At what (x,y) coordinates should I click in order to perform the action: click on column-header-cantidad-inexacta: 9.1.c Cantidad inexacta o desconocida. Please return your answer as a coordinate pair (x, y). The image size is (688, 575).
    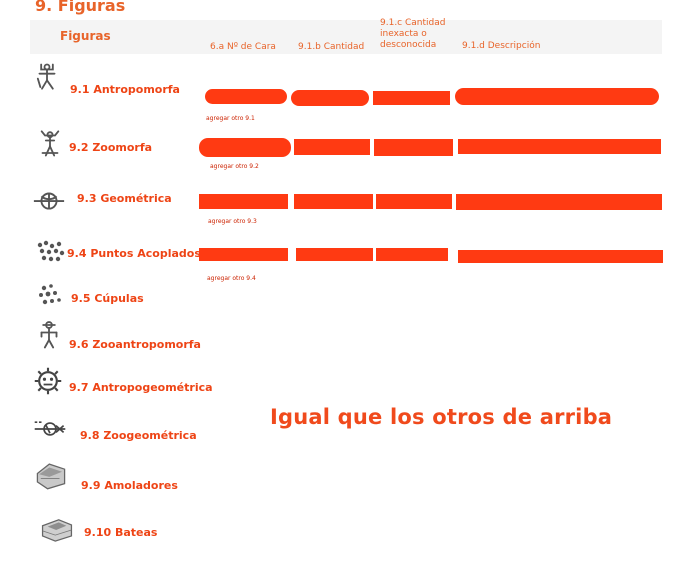
    Looking at the image, I should click on (413, 34).